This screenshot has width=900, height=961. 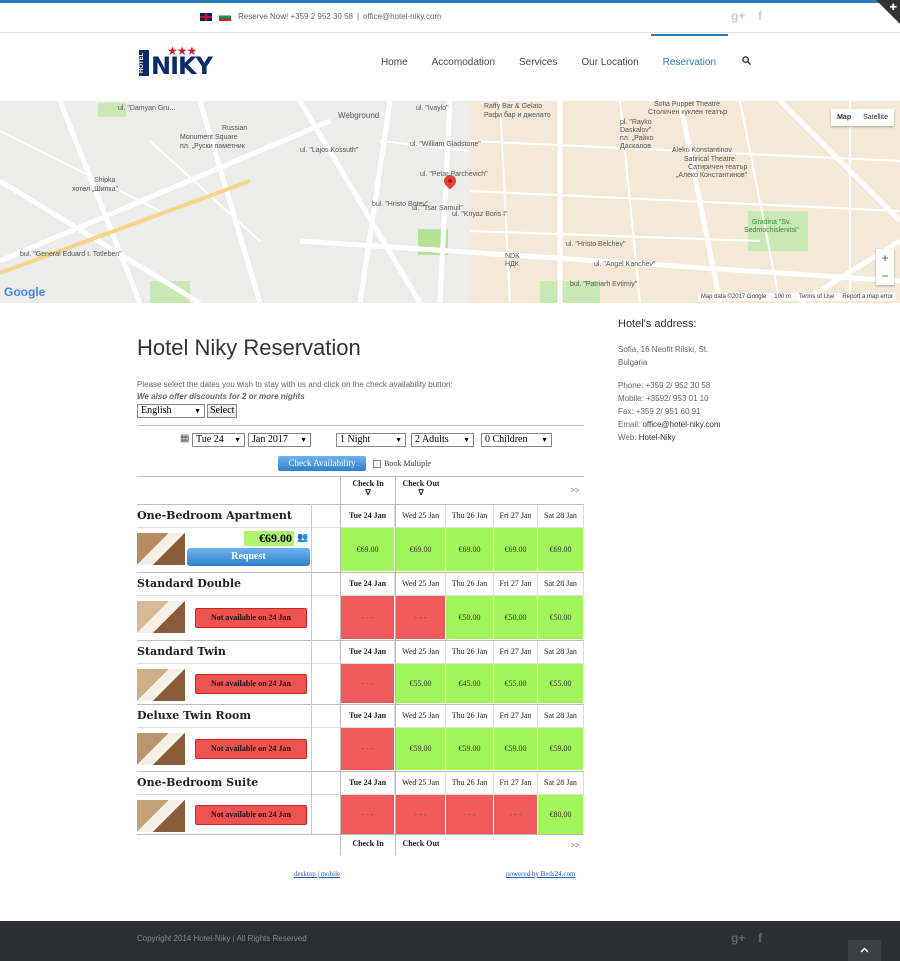 What do you see at coordinates (235, 128) in the screenshot?
I see `map-label: Russian` at bounding box center [235, 128].